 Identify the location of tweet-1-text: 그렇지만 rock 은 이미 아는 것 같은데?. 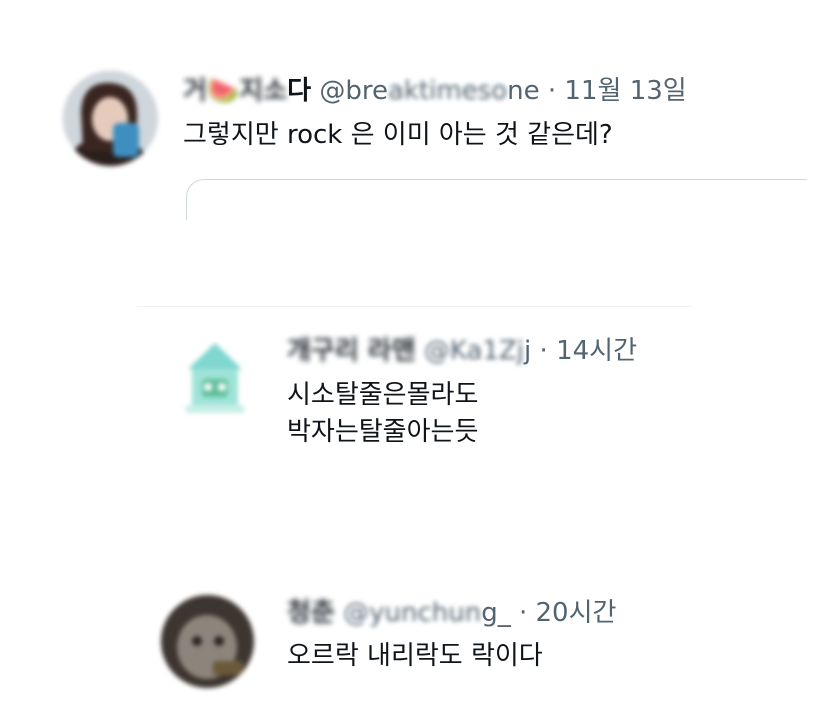
(398, 135).